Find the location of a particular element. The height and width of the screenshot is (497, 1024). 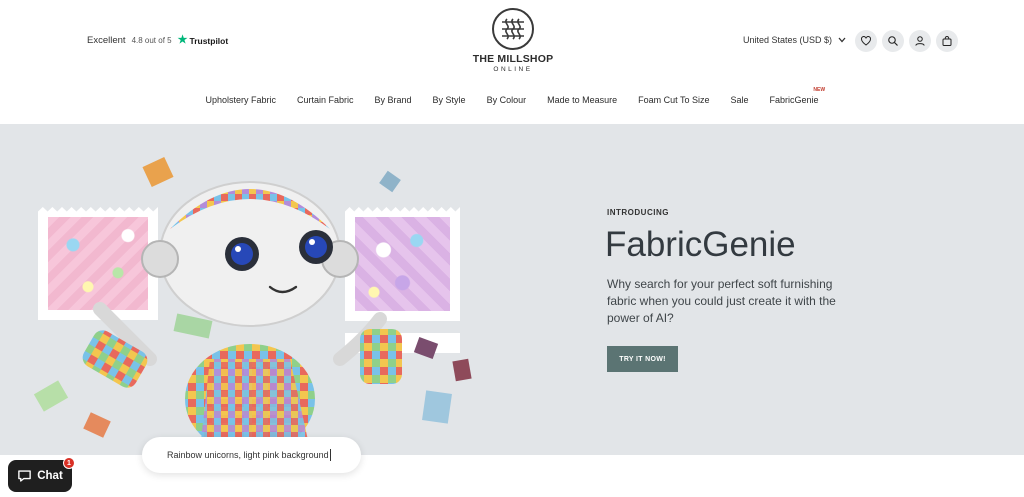

cart-button is located at coordinates (947, 41).